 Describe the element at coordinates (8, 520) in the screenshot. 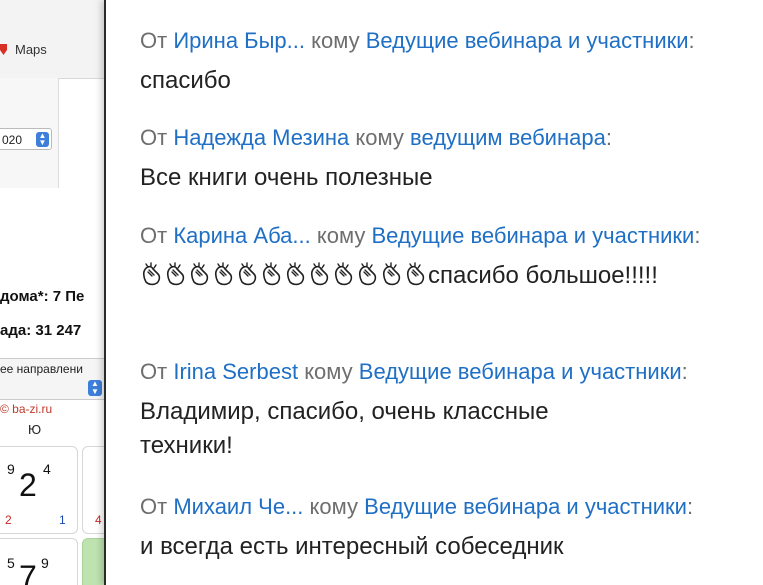

I see `cell-bottom-left-number: 2` at that location.